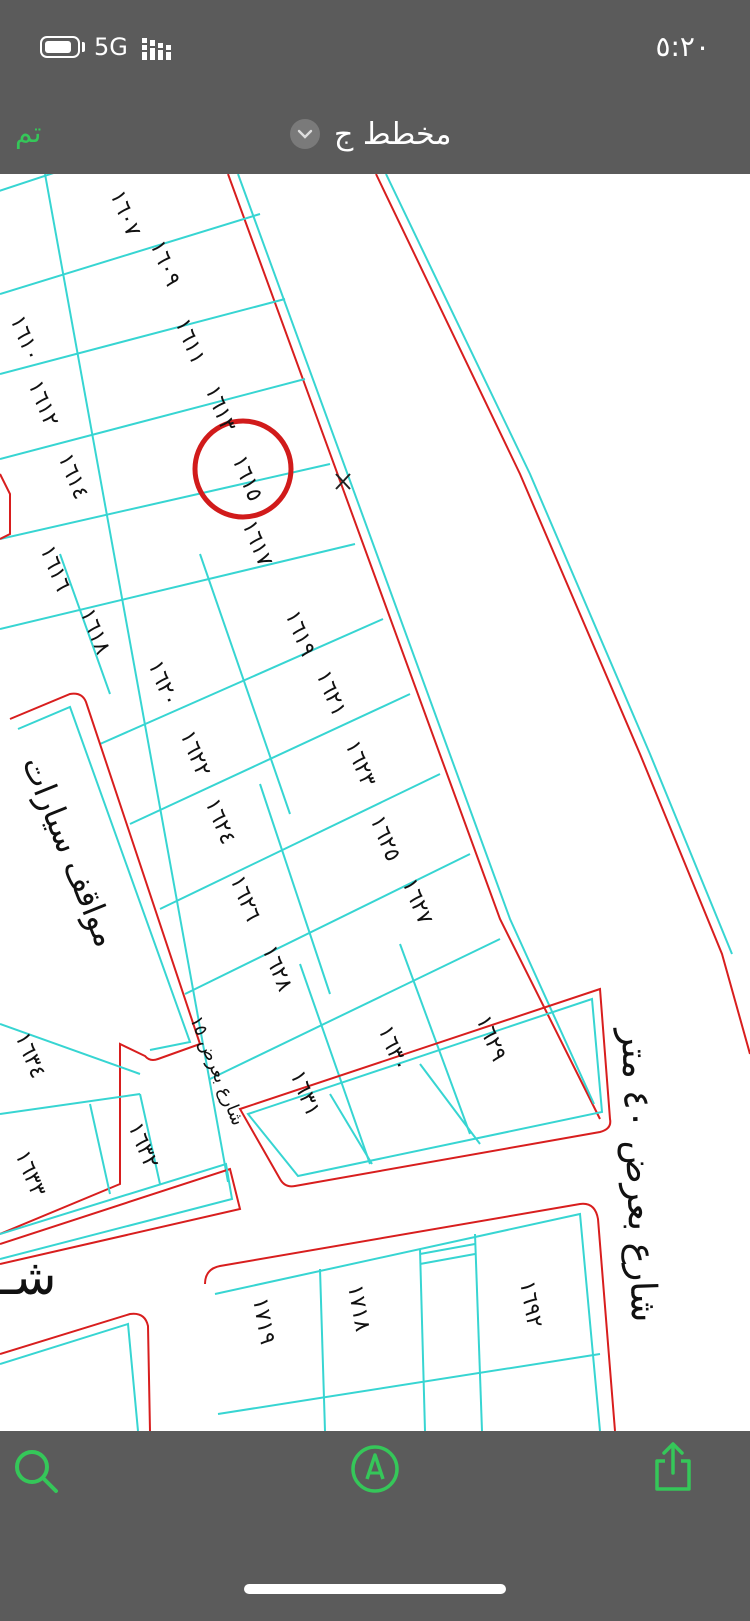 The height and width of the screenshot is (1621, 750). Describe the element at coordinates (24, 338) in the screenshot. I see `lot-1610: ١٦١٠` at that location.